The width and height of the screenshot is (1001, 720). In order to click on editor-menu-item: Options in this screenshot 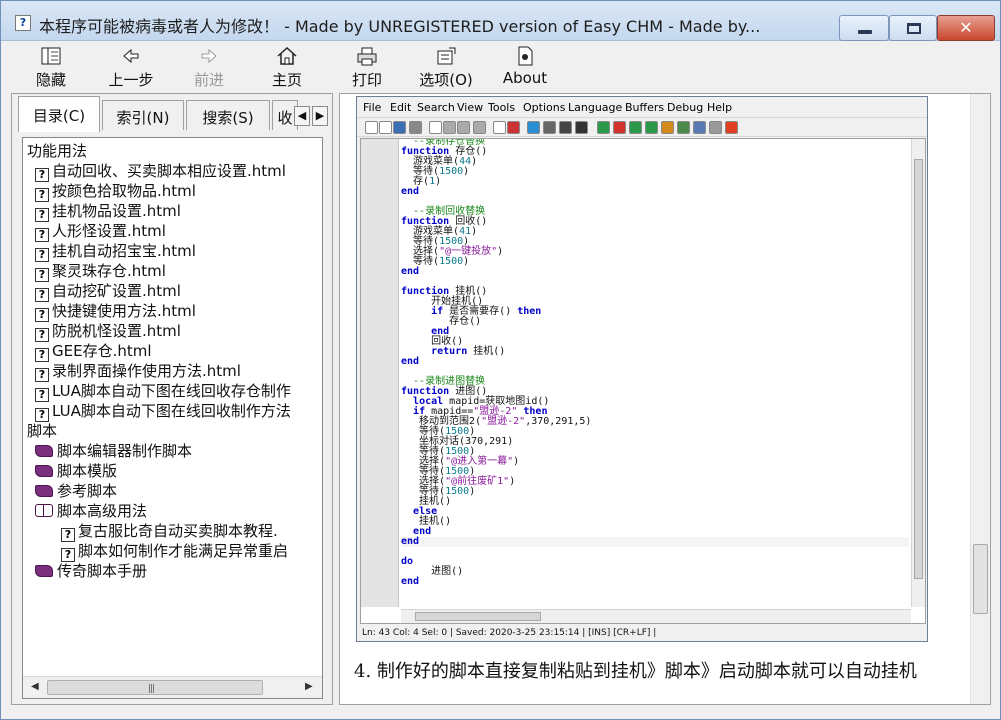, I will do `click(544, 107)`.